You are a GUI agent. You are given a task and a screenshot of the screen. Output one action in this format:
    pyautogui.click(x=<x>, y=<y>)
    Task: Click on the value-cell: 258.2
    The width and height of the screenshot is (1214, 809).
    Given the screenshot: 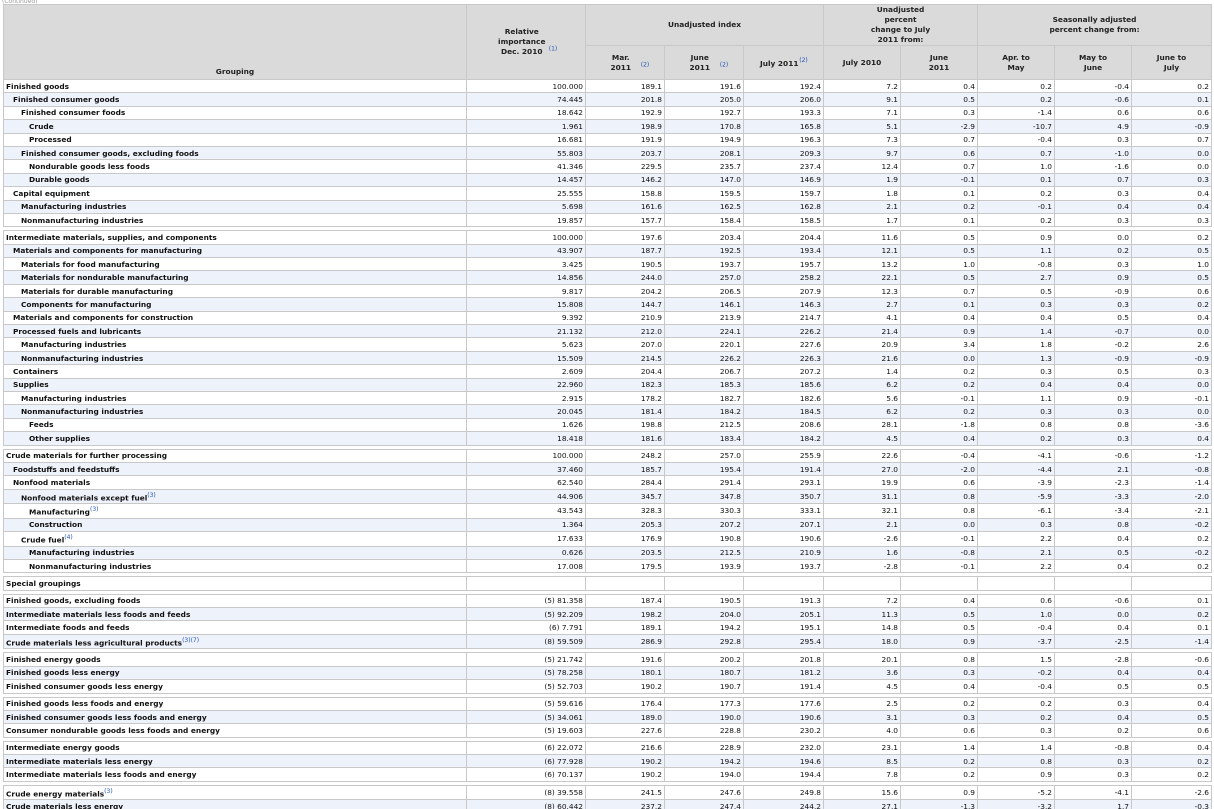 What is the action you would take?
    pyautogui.click(x=783, y=277)
    